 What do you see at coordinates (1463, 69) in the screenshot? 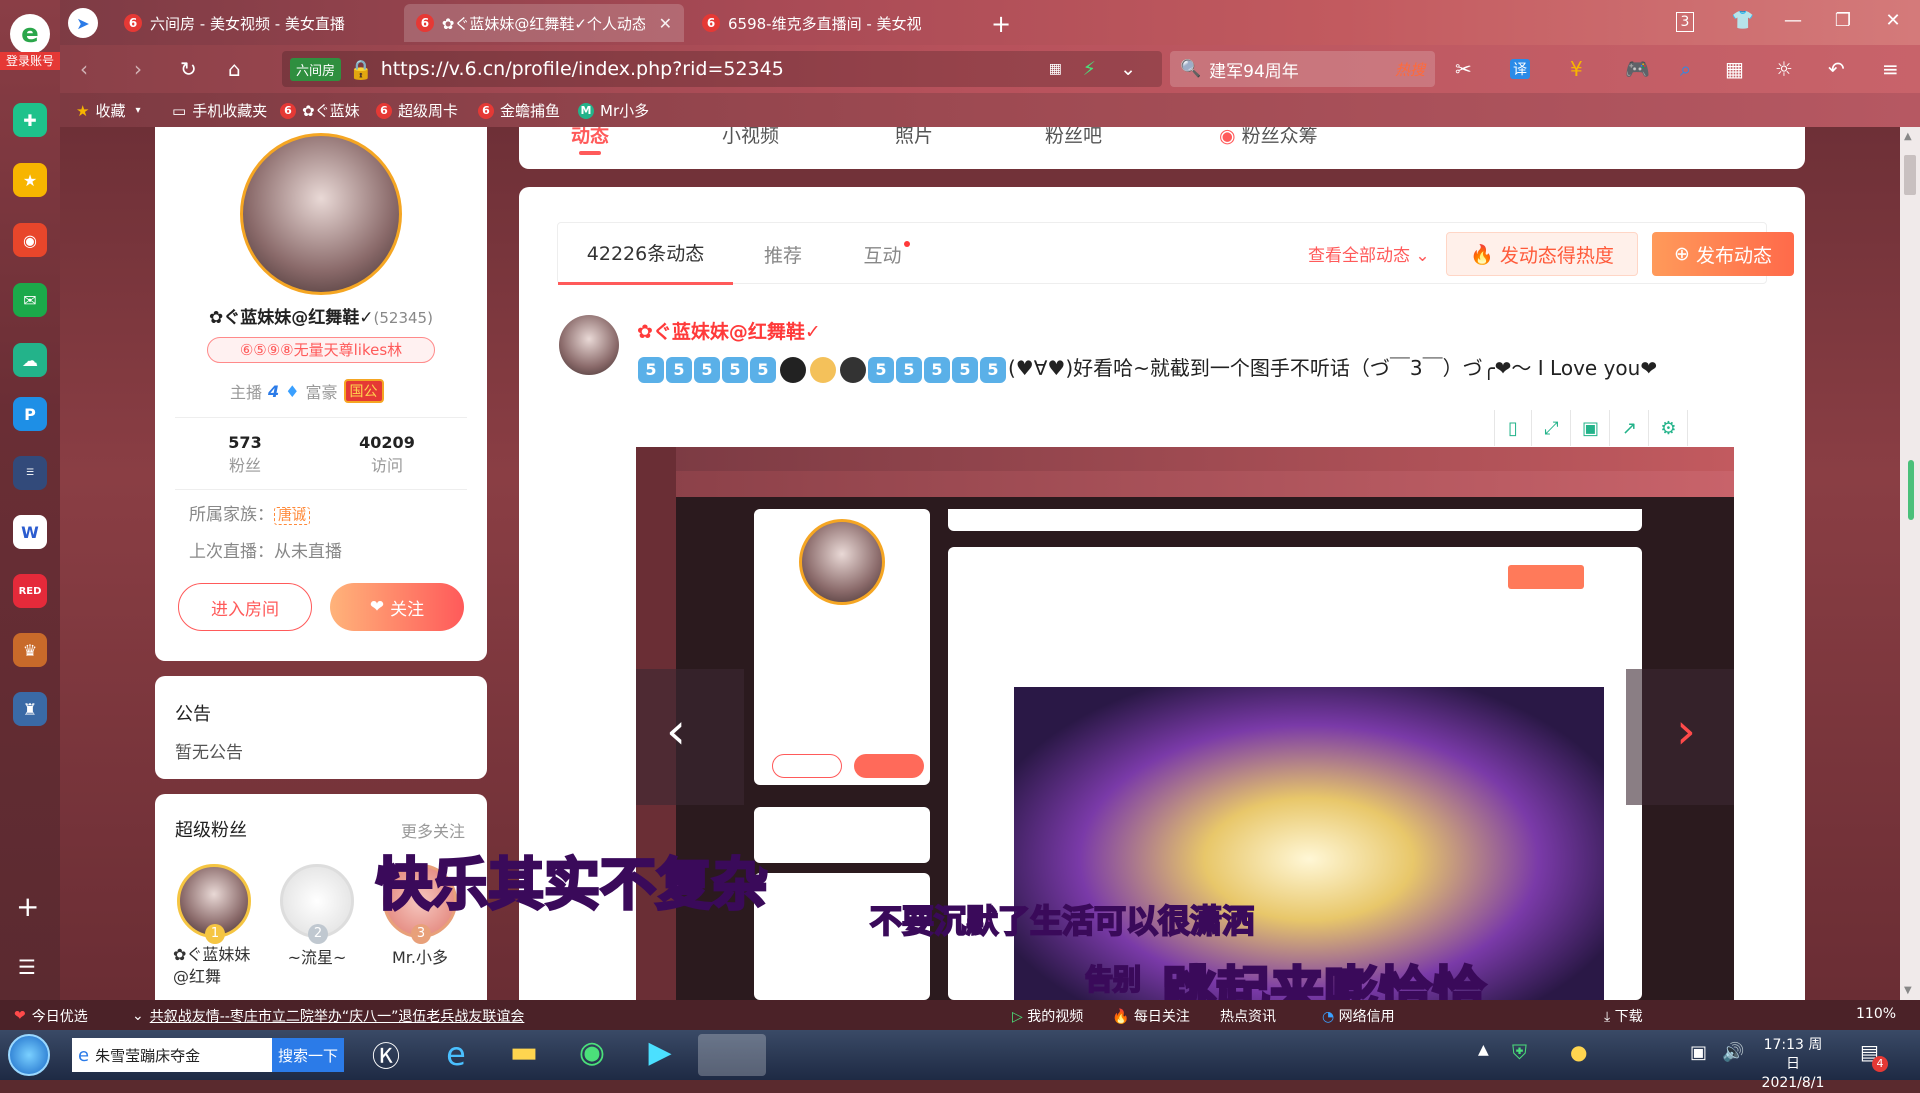
I see `scissors-icon: ✂` at bounding box center [1463, 69].